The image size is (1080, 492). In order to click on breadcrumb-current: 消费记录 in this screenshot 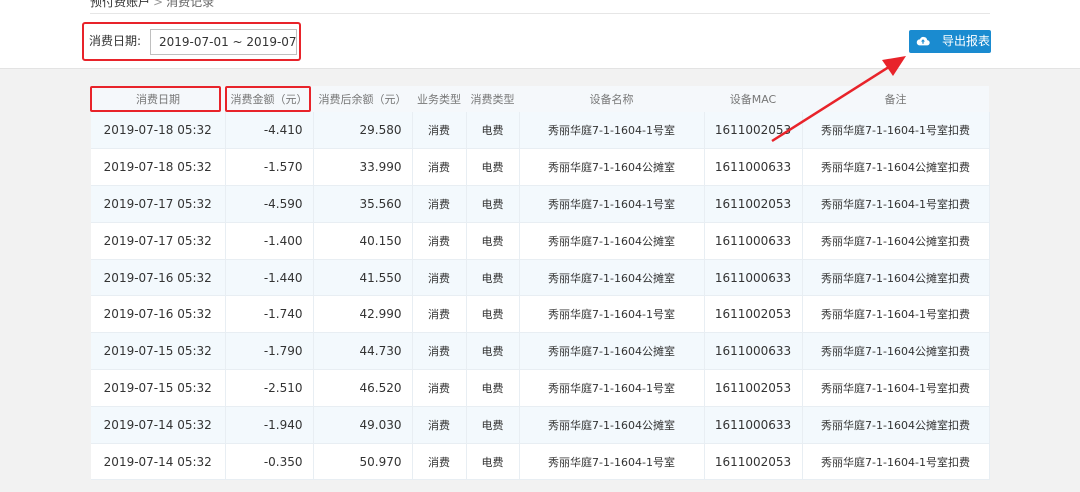, I will do `click(190, 4)`.